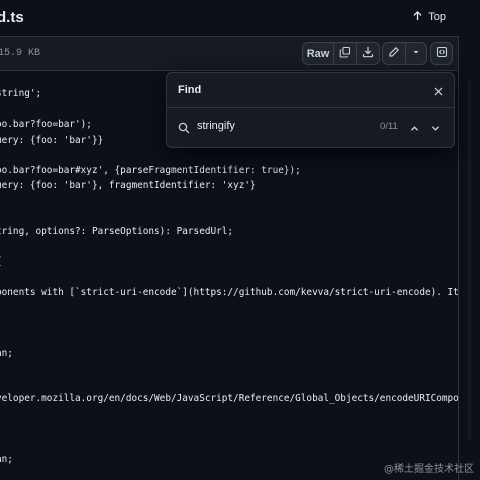 The width and height of the screenshot is (480, 480). I want to click on file-size: 15.9 KB, so click(20, 53).